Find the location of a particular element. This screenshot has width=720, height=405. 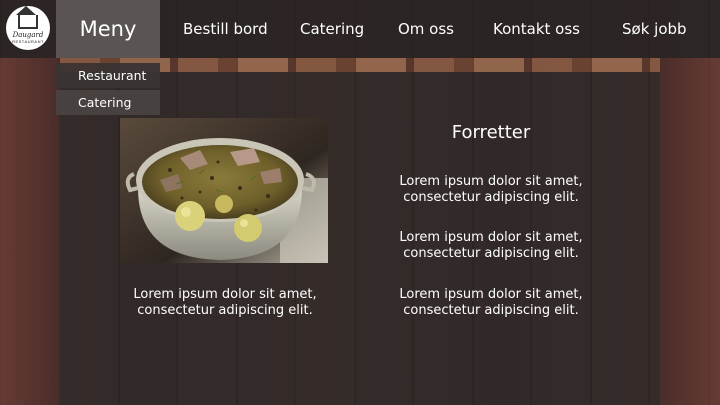

wood-edge-right is located at coordinates (690, 231).